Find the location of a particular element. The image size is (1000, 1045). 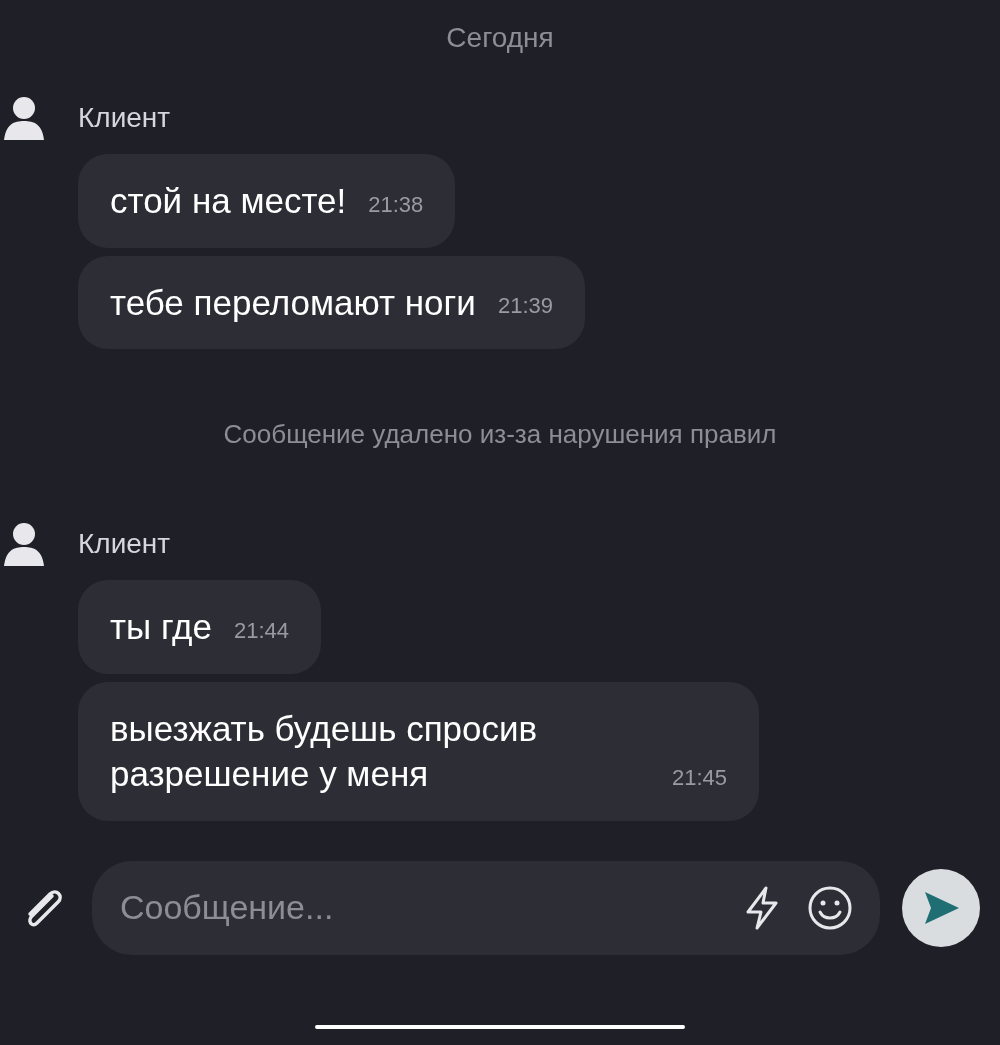

message-text: стой на месте! is located at coordinates (228, 201).